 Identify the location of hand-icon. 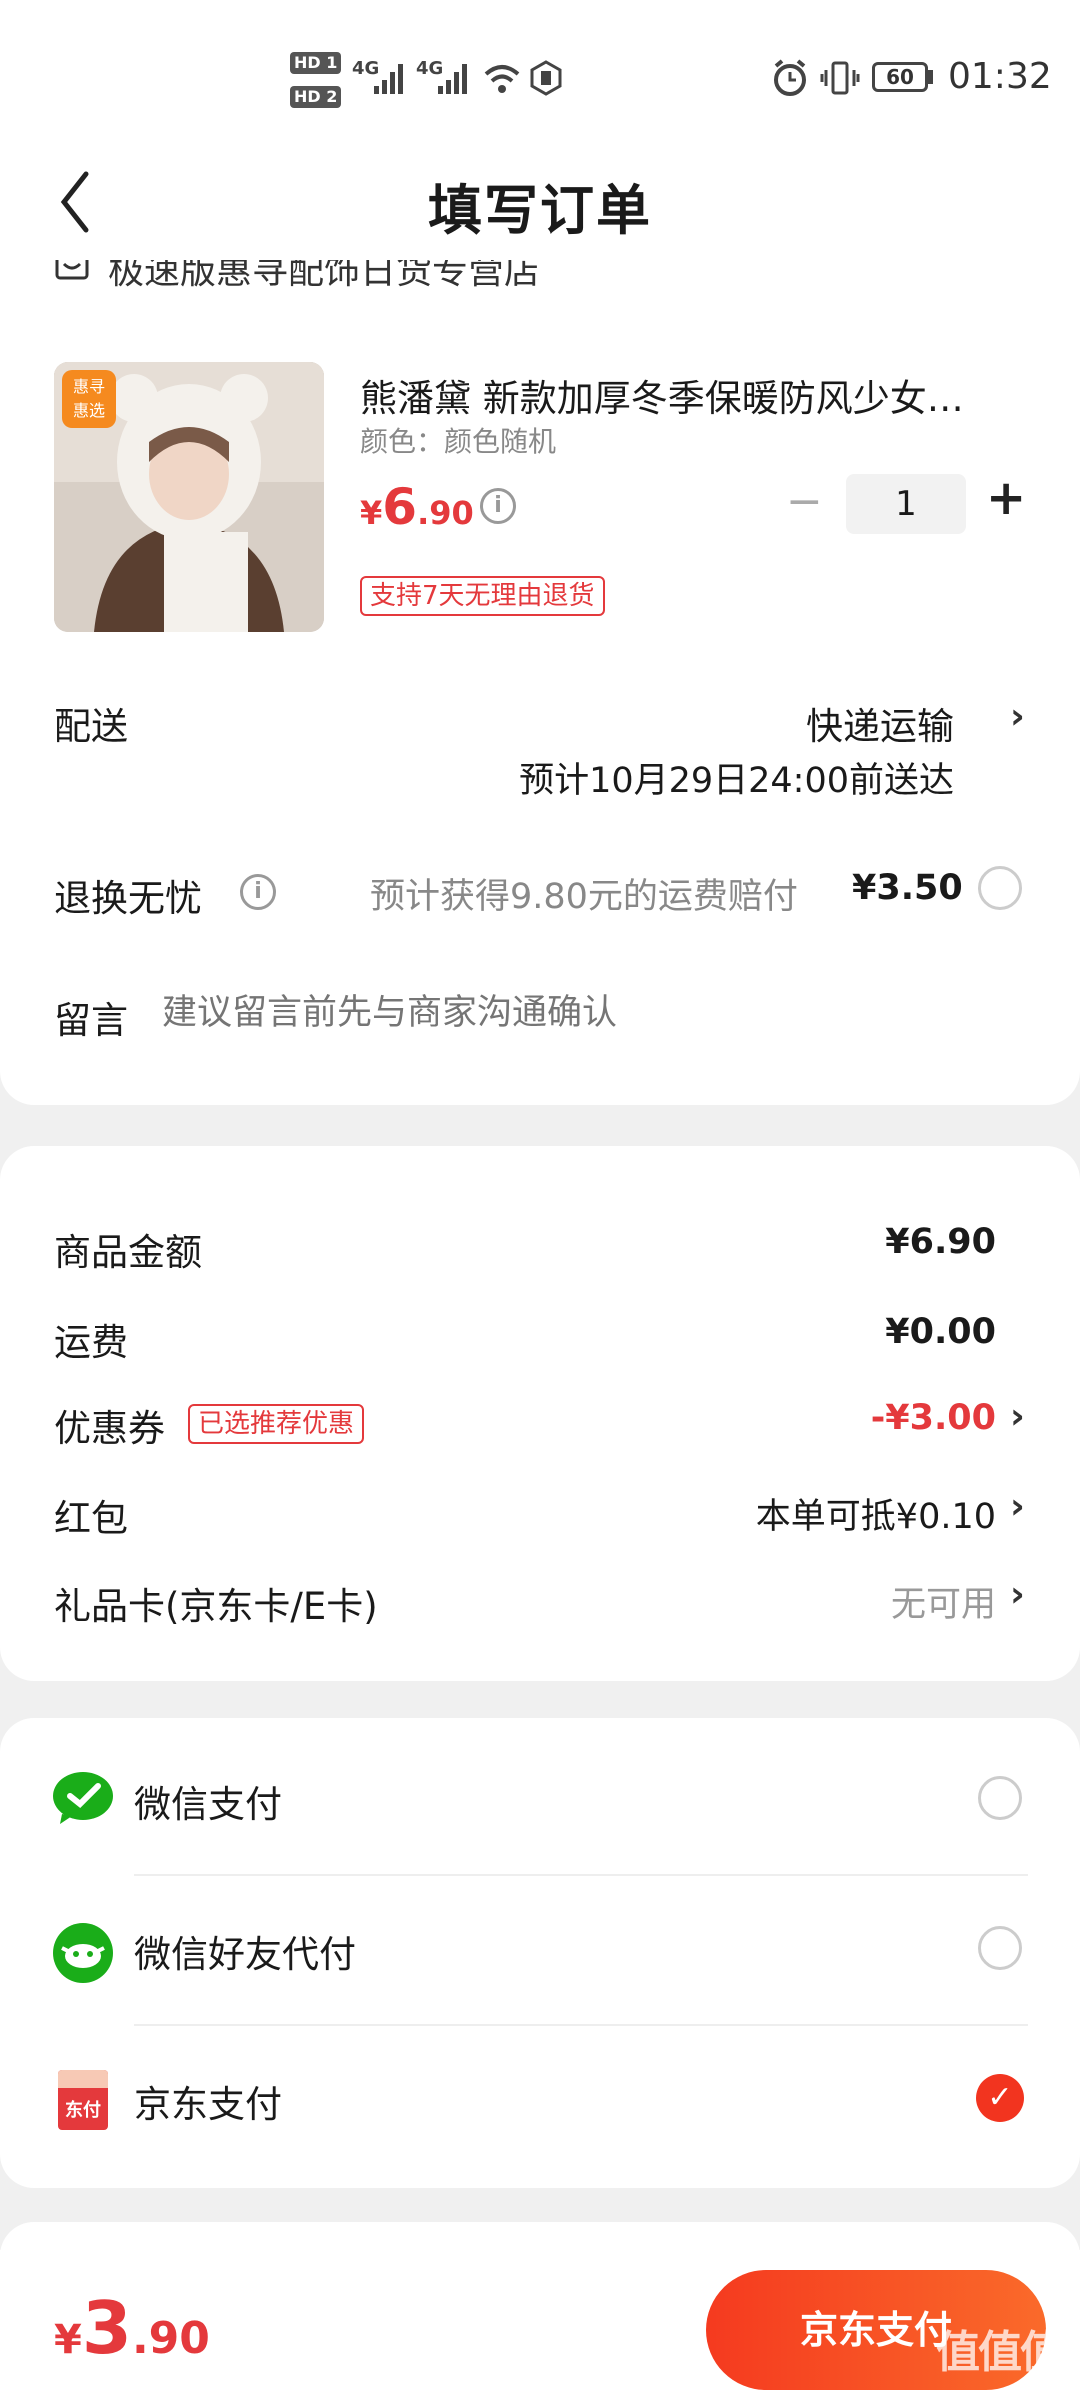
(546, 78).